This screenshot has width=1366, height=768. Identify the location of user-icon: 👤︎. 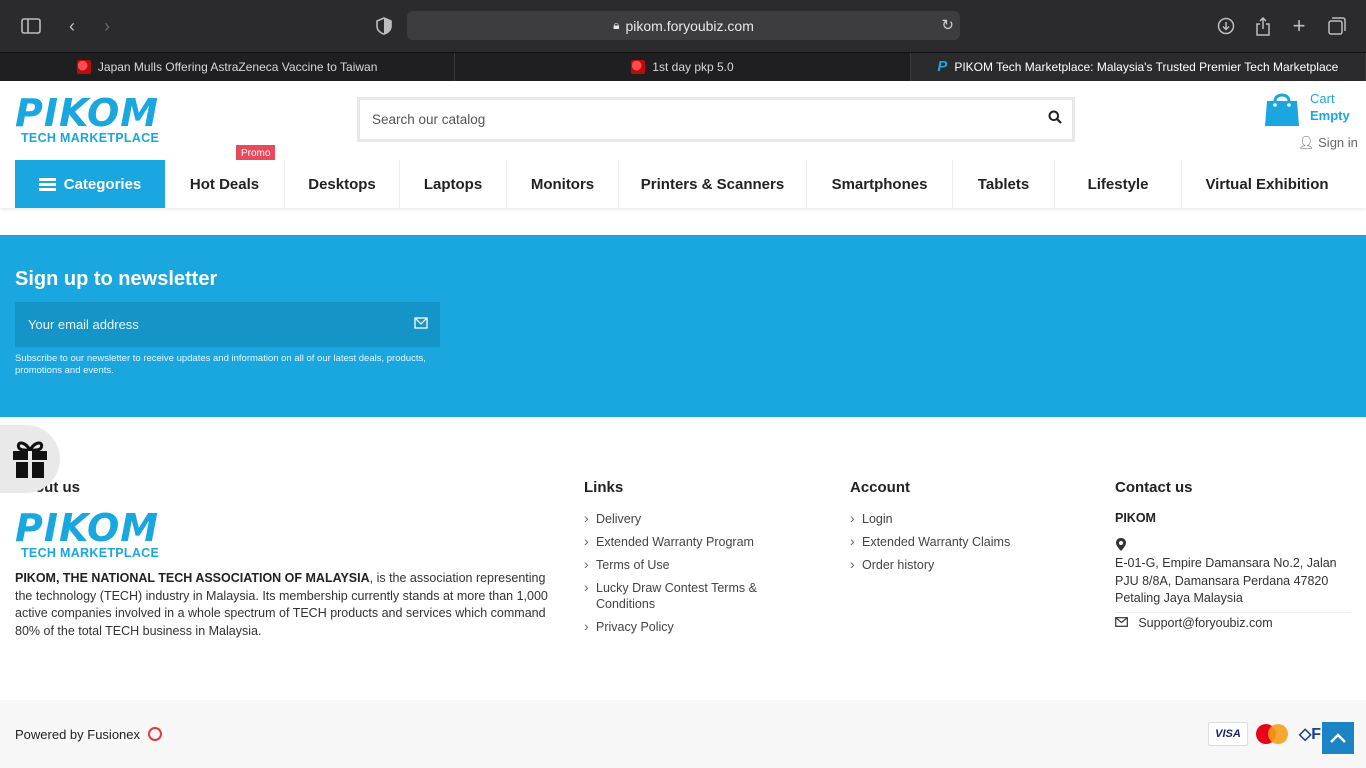
(1306, 142).